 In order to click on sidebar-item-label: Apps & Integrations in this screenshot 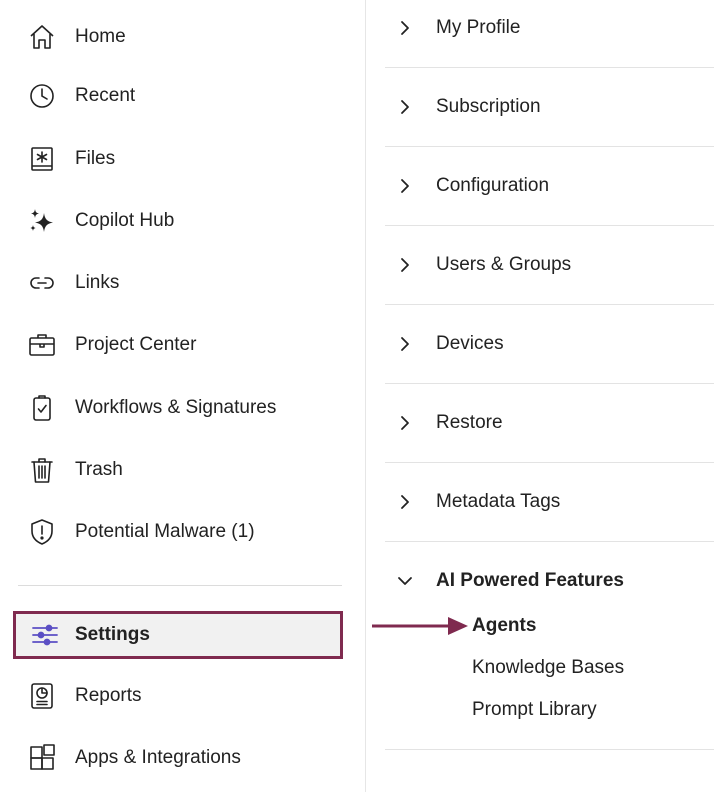, I will do `click(158, 757)`.